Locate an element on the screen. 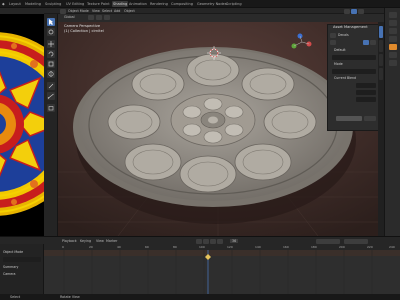 Image resolution: width=400 pixels, height=300 pixels. tab-sculpting: Sculpting is located at coordinates (53, 4).